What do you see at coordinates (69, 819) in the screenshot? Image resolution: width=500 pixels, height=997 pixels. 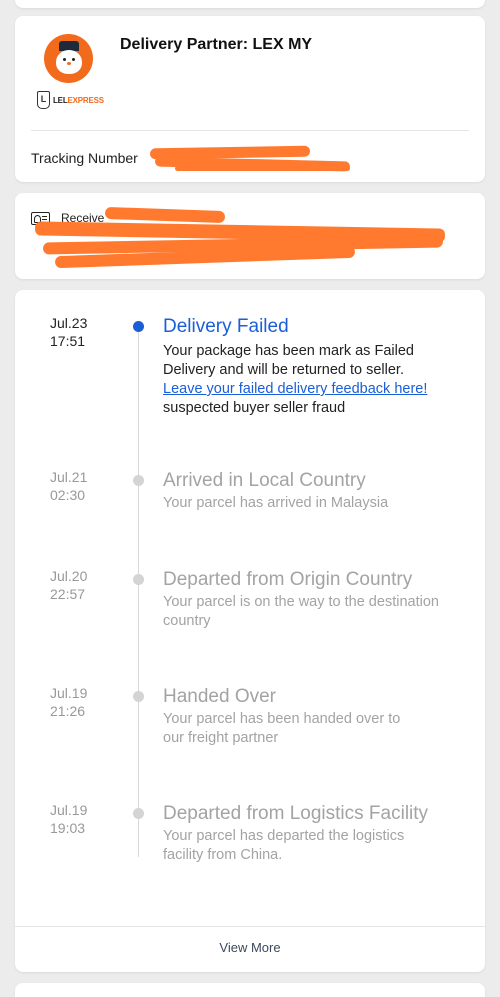 I see `event-datetime: Jul.19 19:03` at bounding box center [69, 819].